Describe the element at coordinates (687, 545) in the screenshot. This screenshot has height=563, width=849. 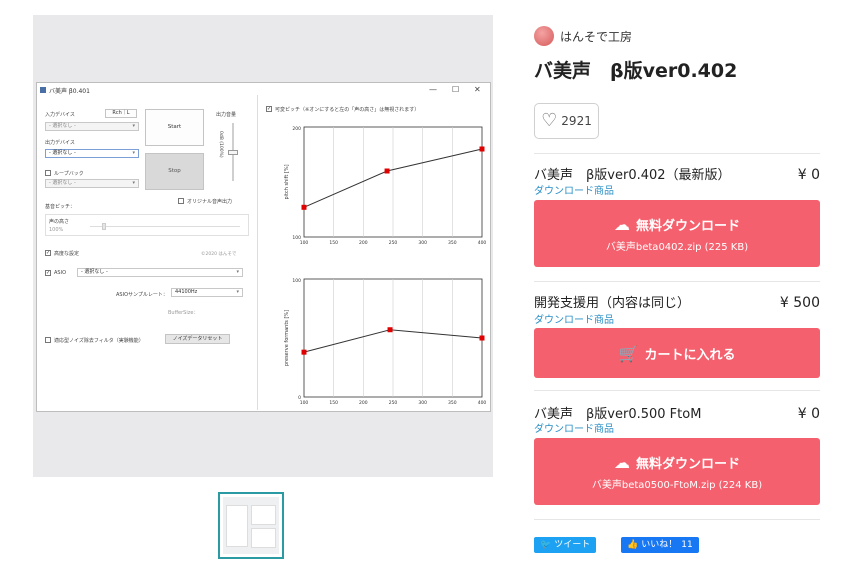
I see `fb-like-count: 11` at that location.